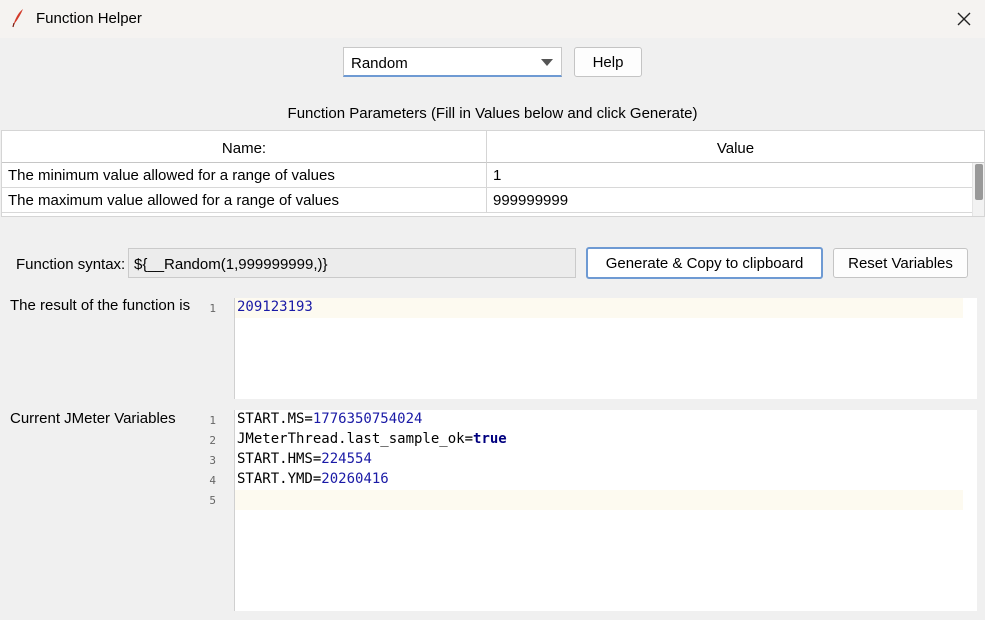 The width and height of the screenshot is (985, 620). Describe the element at coordinates (93, 418) in the screenshot. I see `variables-label: Current JMeter Variables` at that location.